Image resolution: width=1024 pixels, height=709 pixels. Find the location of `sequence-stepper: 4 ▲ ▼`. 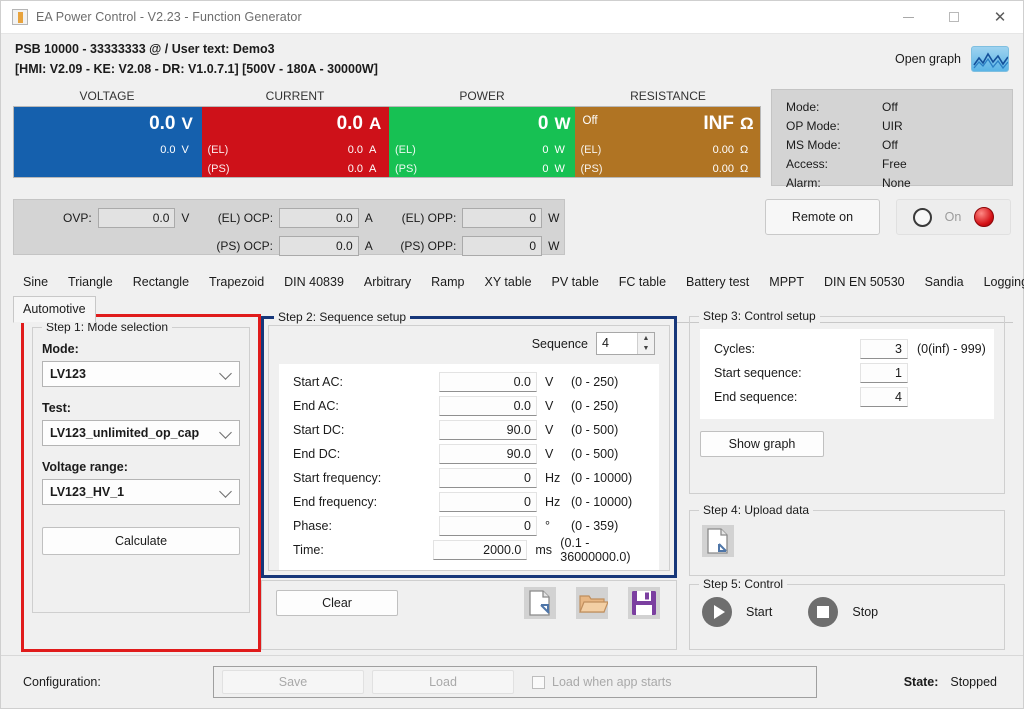

sequence-stepper: 4 ▲ ▼ is located at coordinates (625, 343).